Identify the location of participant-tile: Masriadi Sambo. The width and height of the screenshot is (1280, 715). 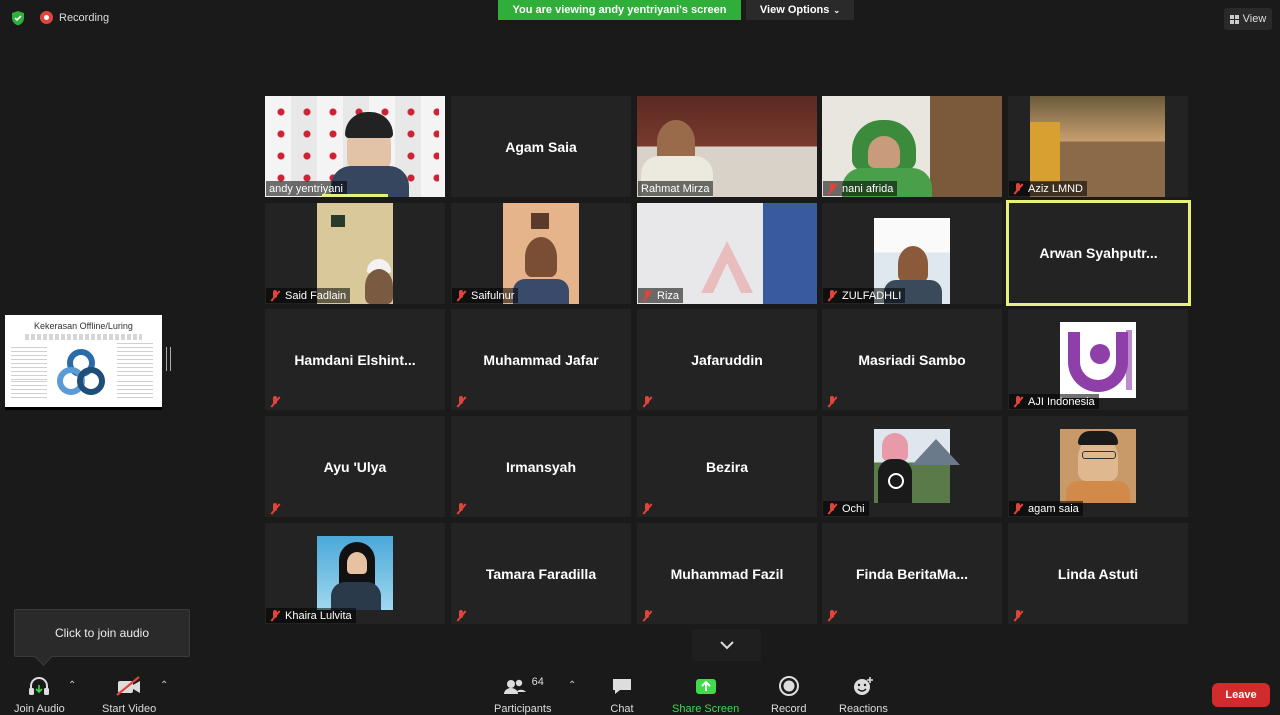
(912, 359).